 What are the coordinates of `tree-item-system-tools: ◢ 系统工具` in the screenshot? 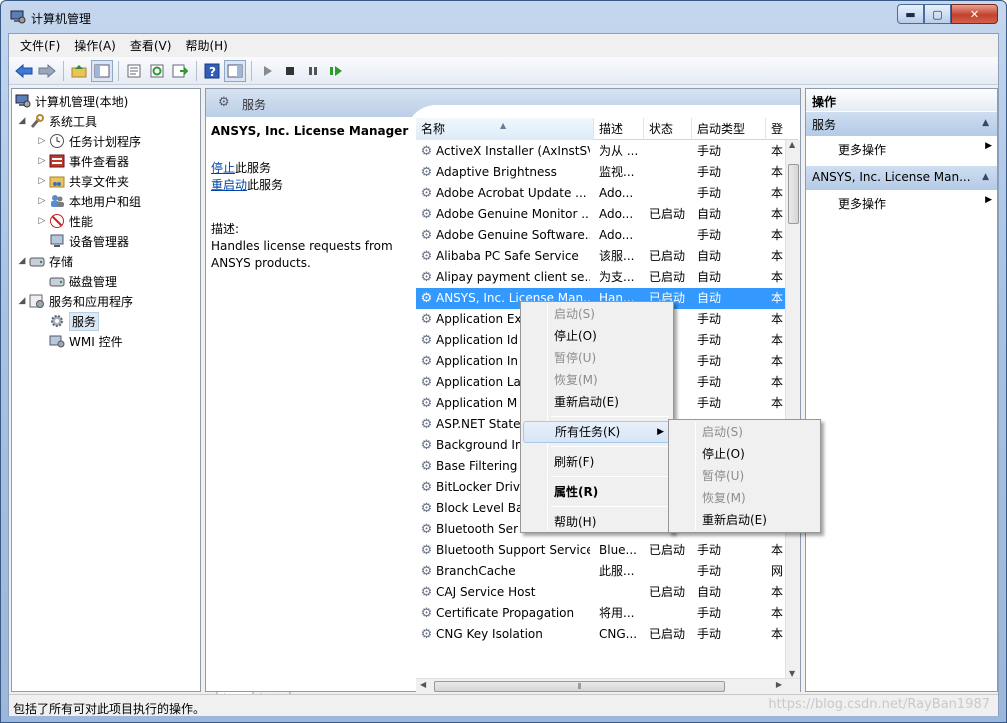 It's located at (56, 121).